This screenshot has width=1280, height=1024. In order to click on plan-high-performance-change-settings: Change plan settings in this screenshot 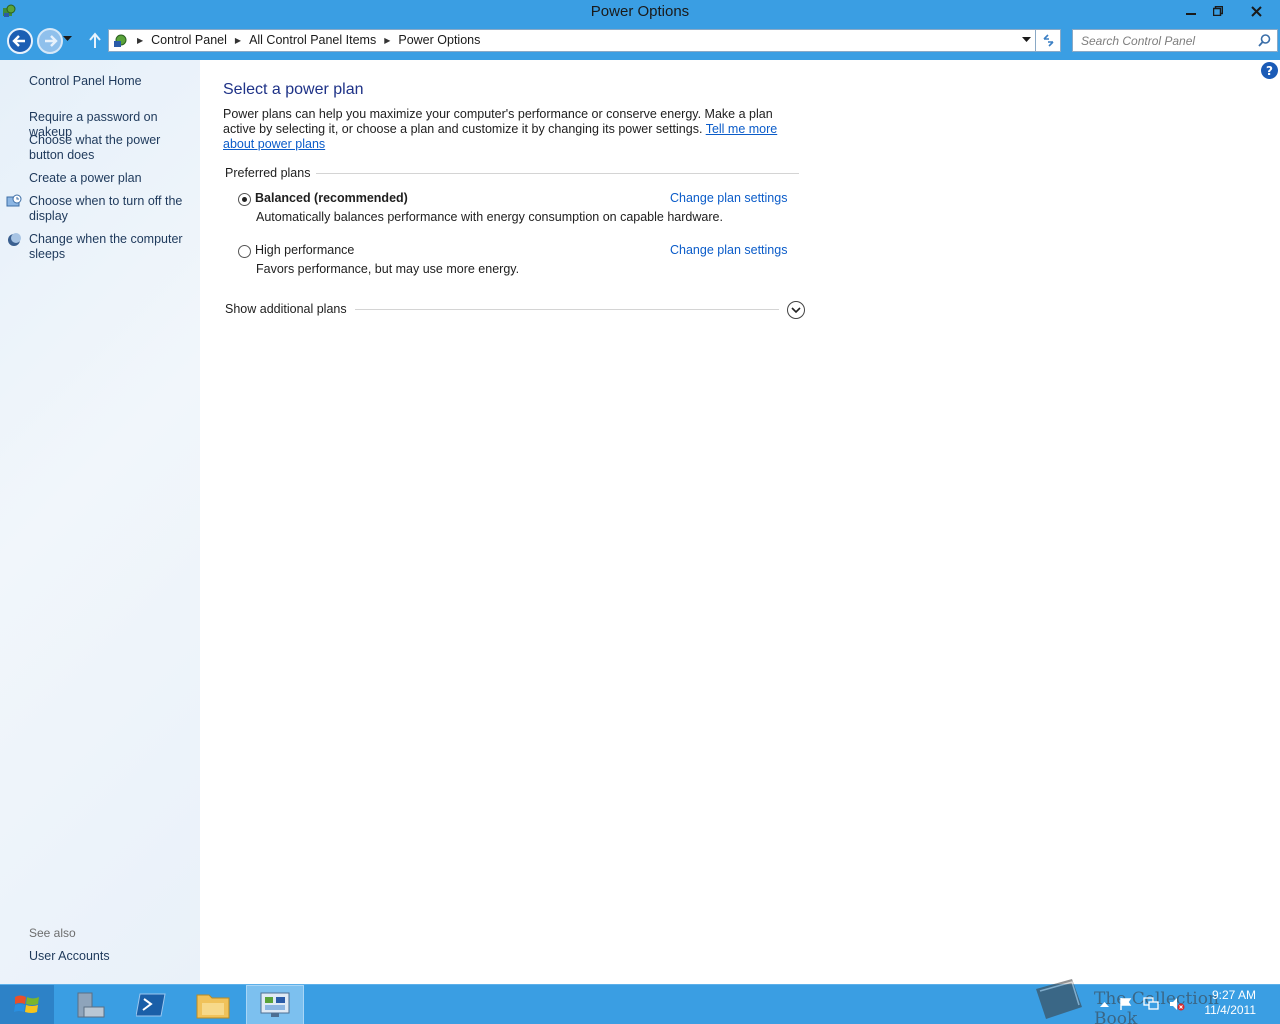, I will do `click(728, 250)`.